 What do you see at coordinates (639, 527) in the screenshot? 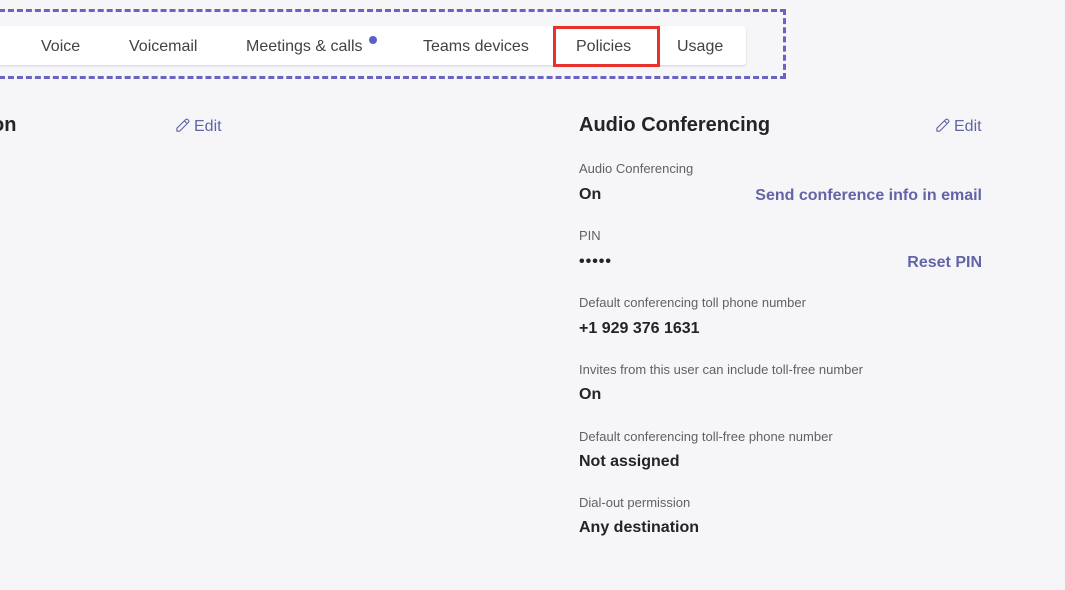
I see `field-value-dial-out-permission: Any destination` at bounding box center [639, 527].